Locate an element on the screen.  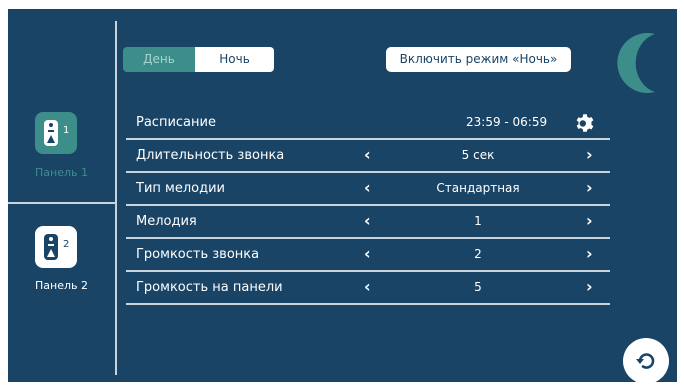
schedule-row: Расписание 23:59 - 06:59 is located at coordinates (368, 123).